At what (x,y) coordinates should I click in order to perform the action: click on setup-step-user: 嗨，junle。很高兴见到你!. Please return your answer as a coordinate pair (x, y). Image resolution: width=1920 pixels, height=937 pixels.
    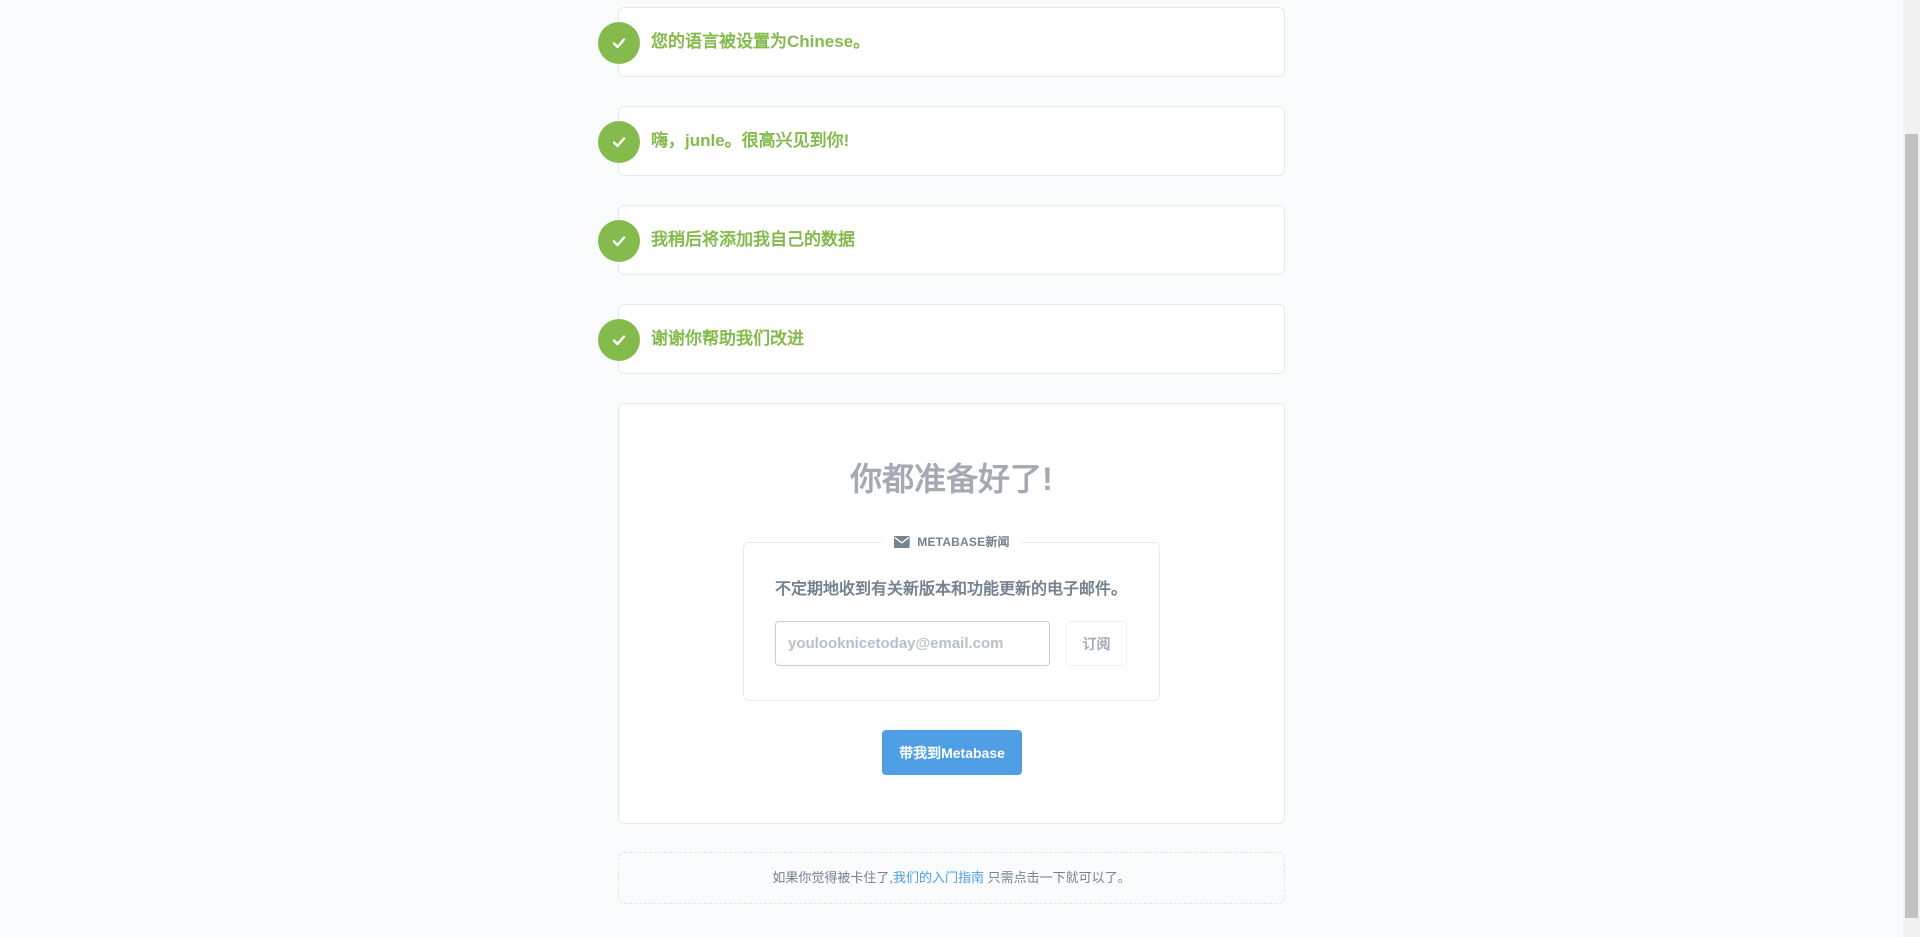
    Looking at the image, I should click on (941, 141).